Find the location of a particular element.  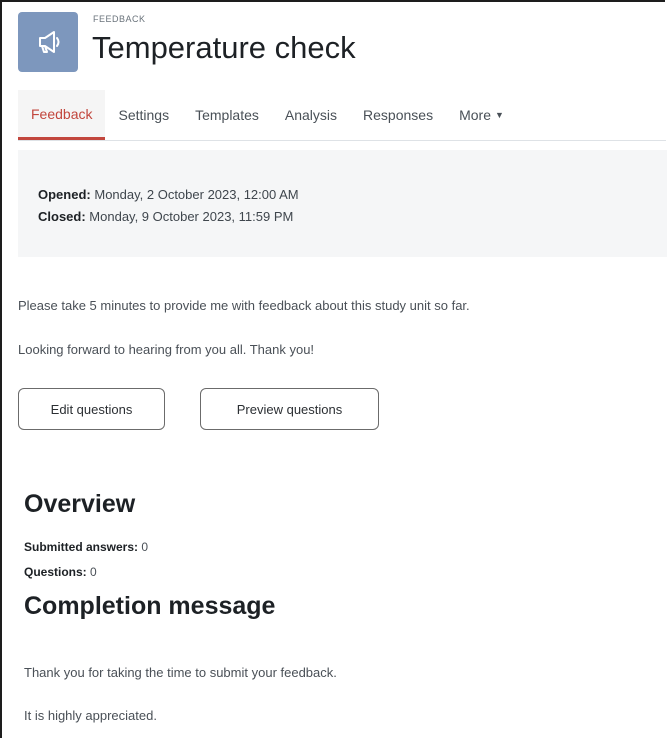

page-title: Temperature check is located at coordinates (224, 47).